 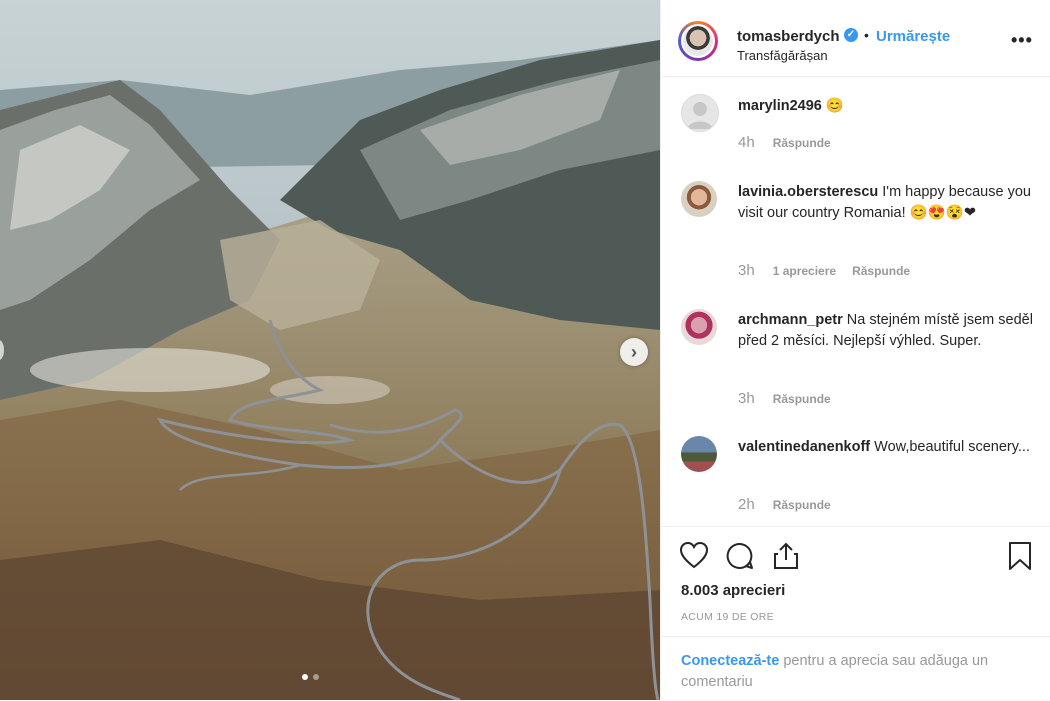 What do you see at coordinates (851, 35) in the screenshot?
I see `verified-badge-icon: ✓` at bounding box center [851, 35].